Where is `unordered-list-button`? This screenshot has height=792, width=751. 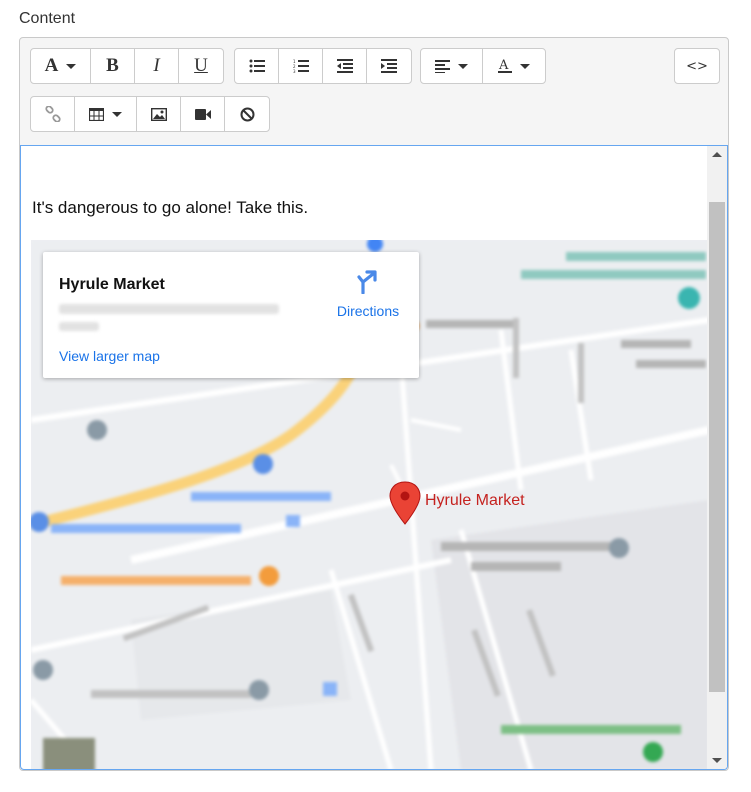
unordered-list-button is located at coordinates (257, 66).